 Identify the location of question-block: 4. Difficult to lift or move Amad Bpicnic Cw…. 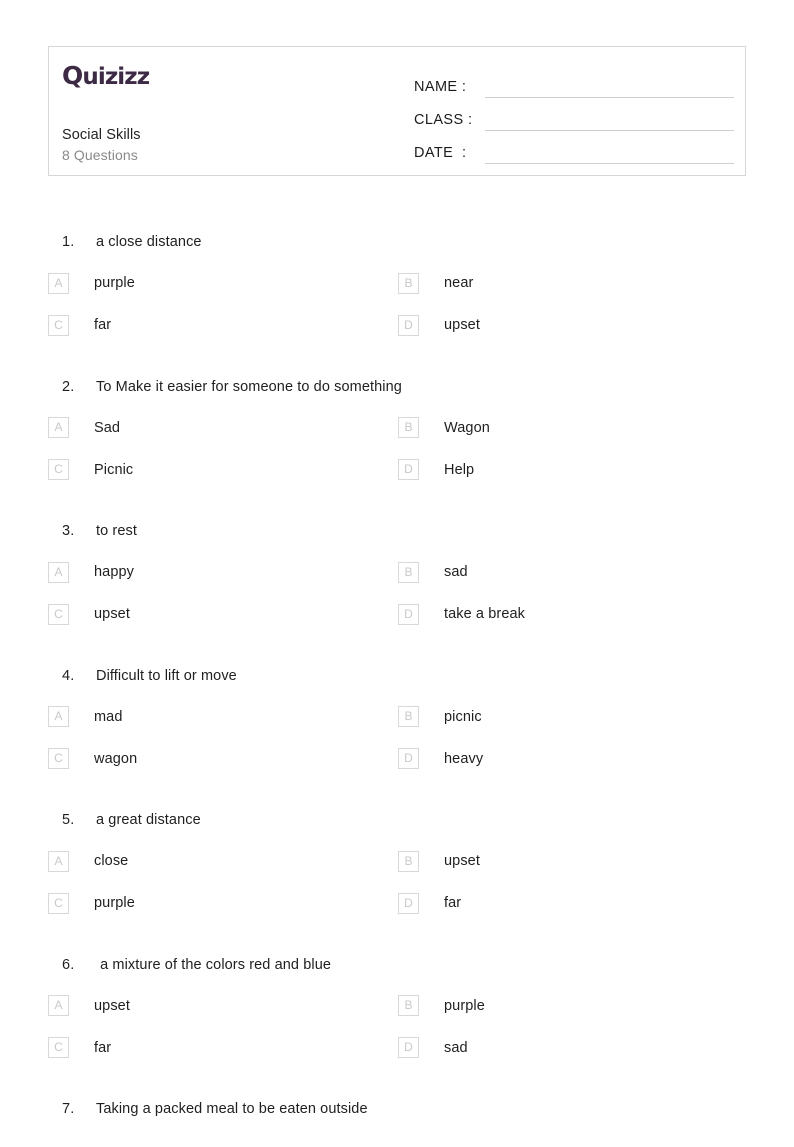
(397, 726).